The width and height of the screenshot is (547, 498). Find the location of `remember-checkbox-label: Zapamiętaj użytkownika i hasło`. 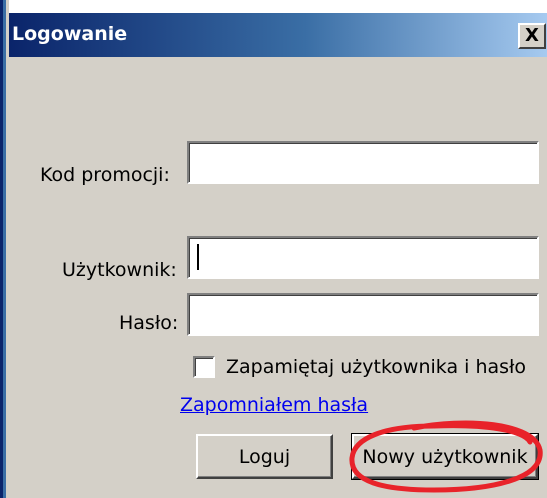

remember-checkbox-label: Zapamiętaj użytkownika i hasło is located at coordinates (376, 367).